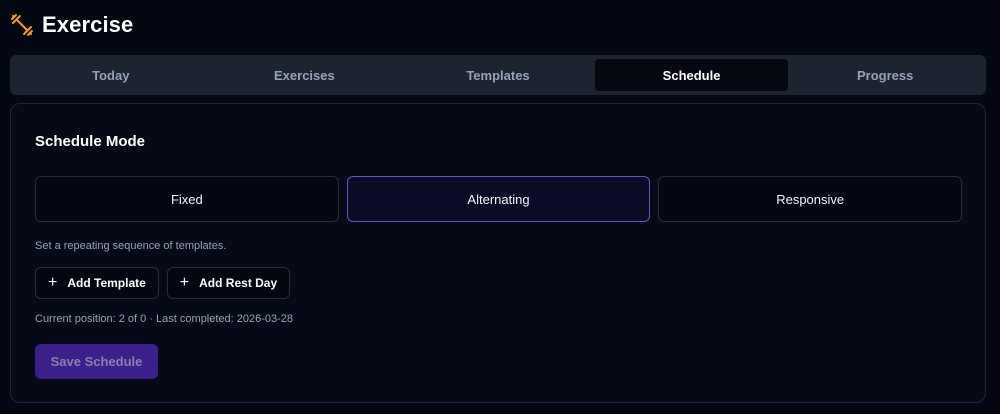  What do you see at coordinates (691, 75) in the screenshot?
I see `tab-schedule: Schedule` at bounding box center [691, 75].